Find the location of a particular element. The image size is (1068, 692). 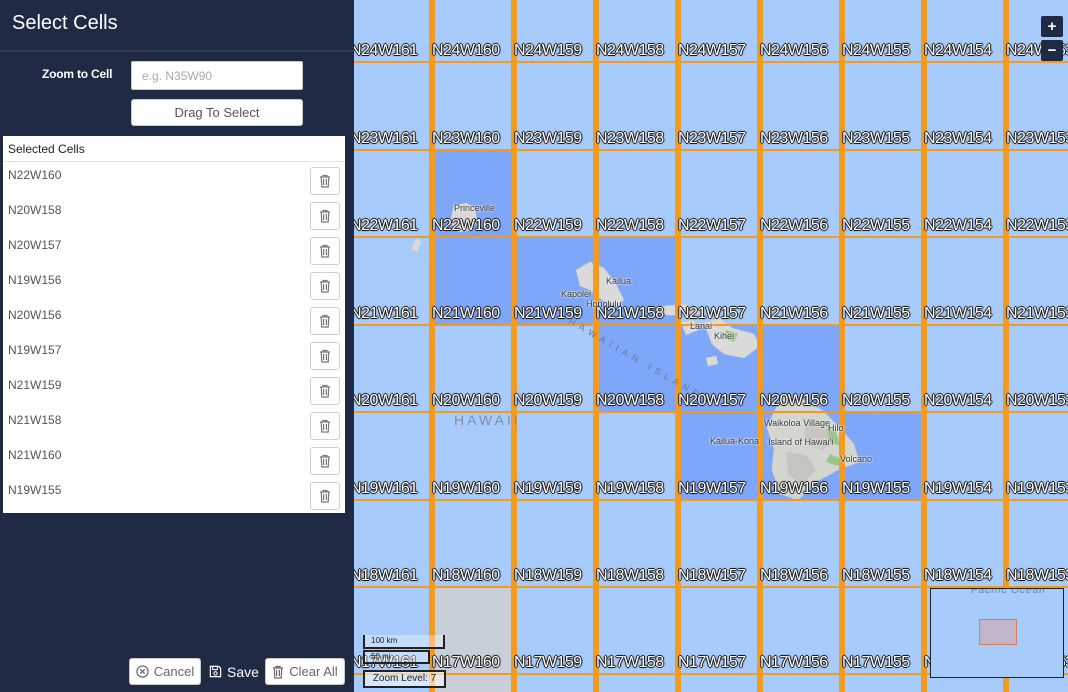

grid-cell-label: N23W153 is located at coordinates (1037, 138).